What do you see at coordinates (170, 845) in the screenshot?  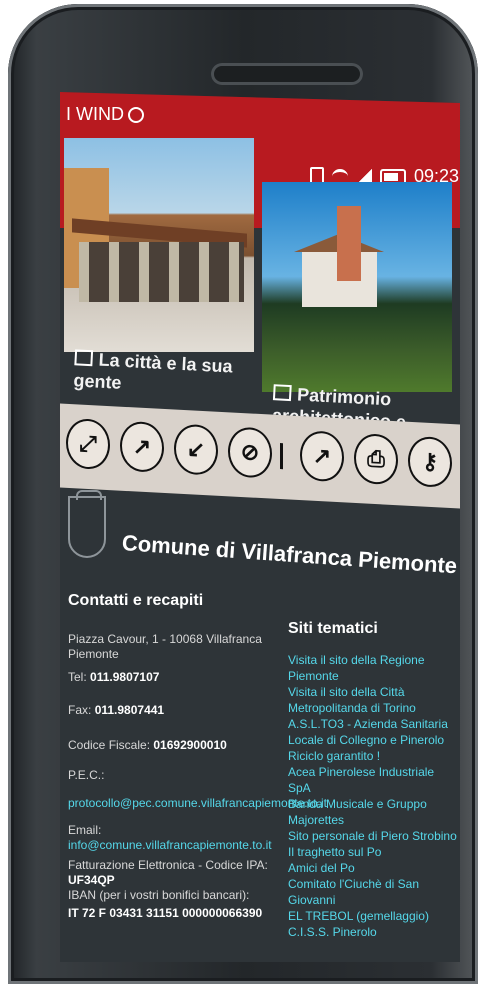 I see `email-link: info@comune.villafrancapiemonte.to.it` at bounding box center [170, 845].